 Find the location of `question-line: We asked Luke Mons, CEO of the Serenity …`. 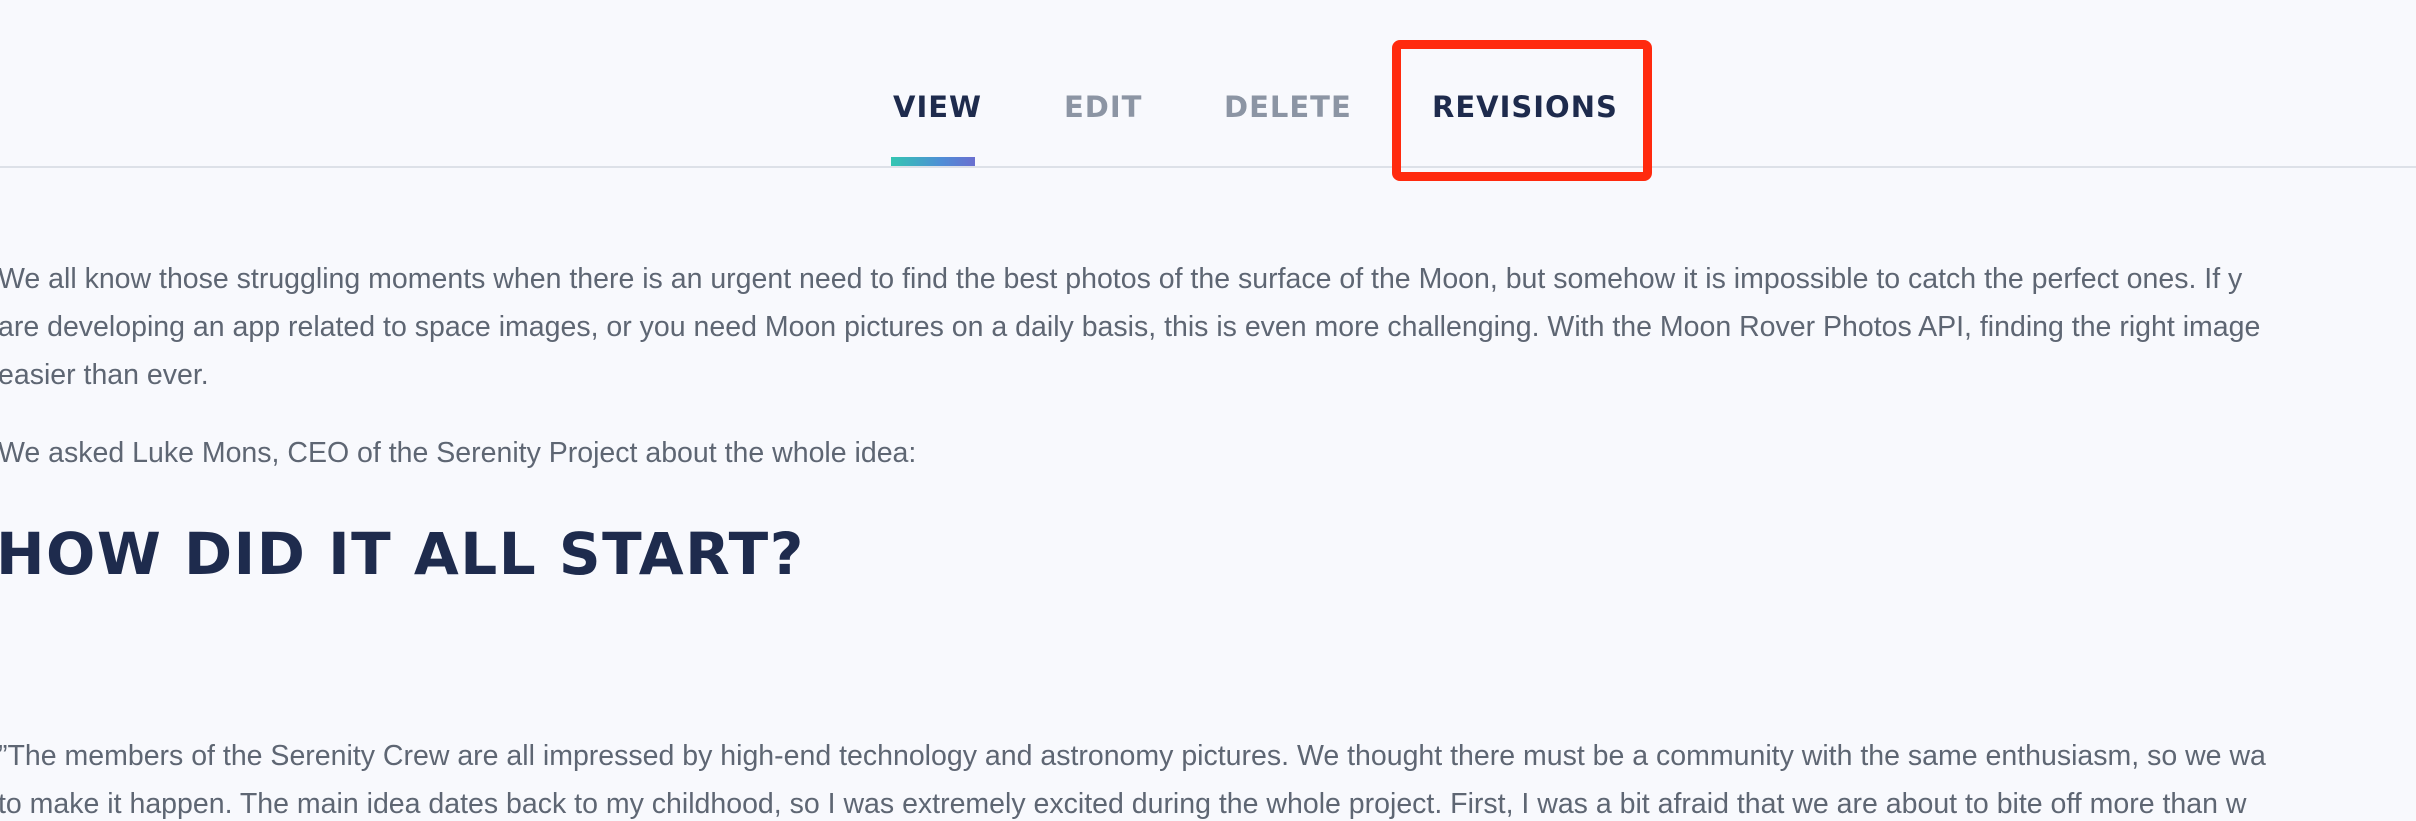

question-line: We asked Luke Mons, CEO of the Serenity … is located at coordinates (458, 453).